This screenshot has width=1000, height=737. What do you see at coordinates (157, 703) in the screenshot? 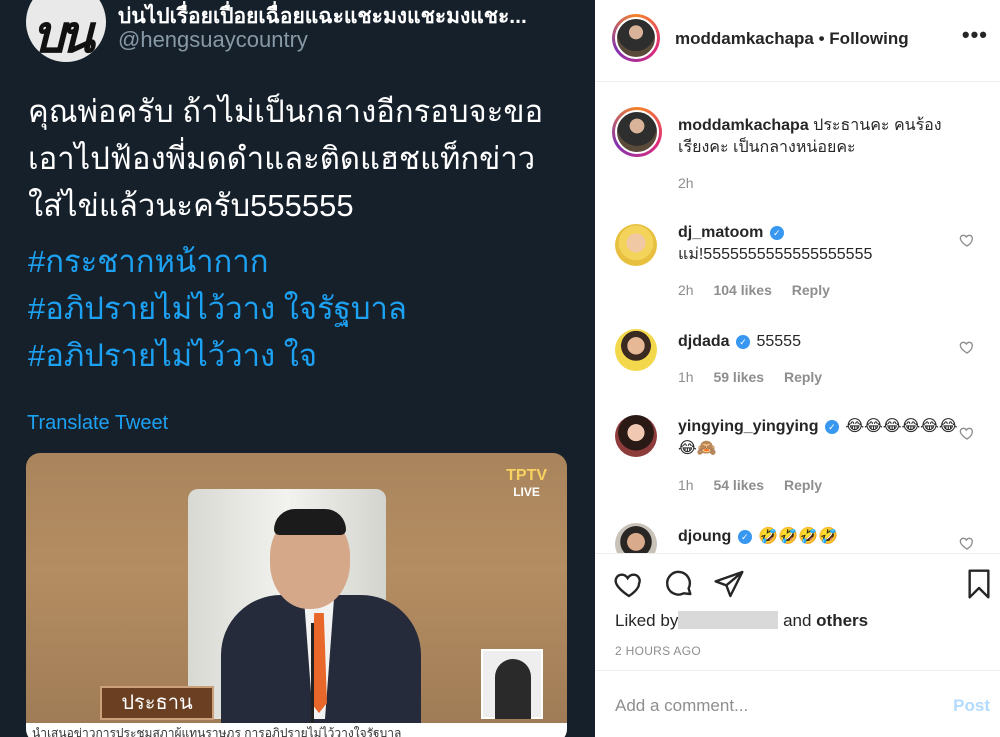
I see `nameplate: ประธาน` at bounding box center [157, 703].